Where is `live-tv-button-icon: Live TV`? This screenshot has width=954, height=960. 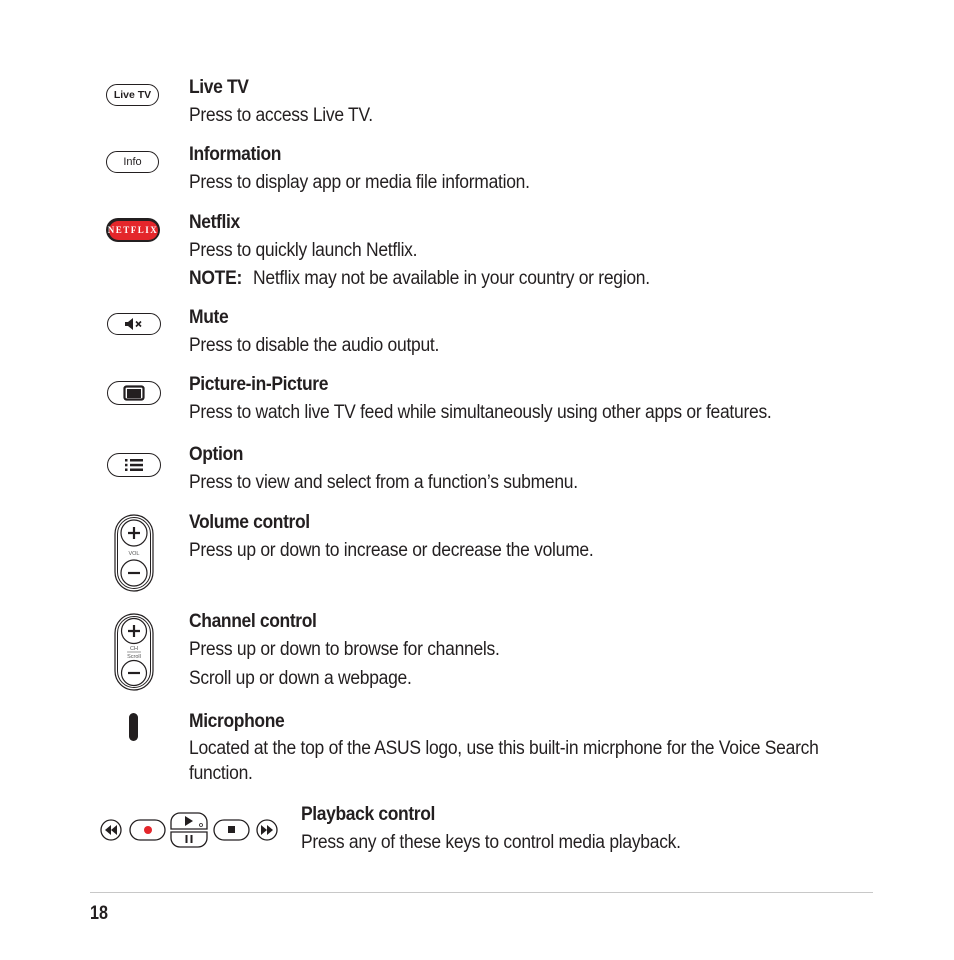 live-tv-button-icon: Live TV is located at coordinates (132, 95).